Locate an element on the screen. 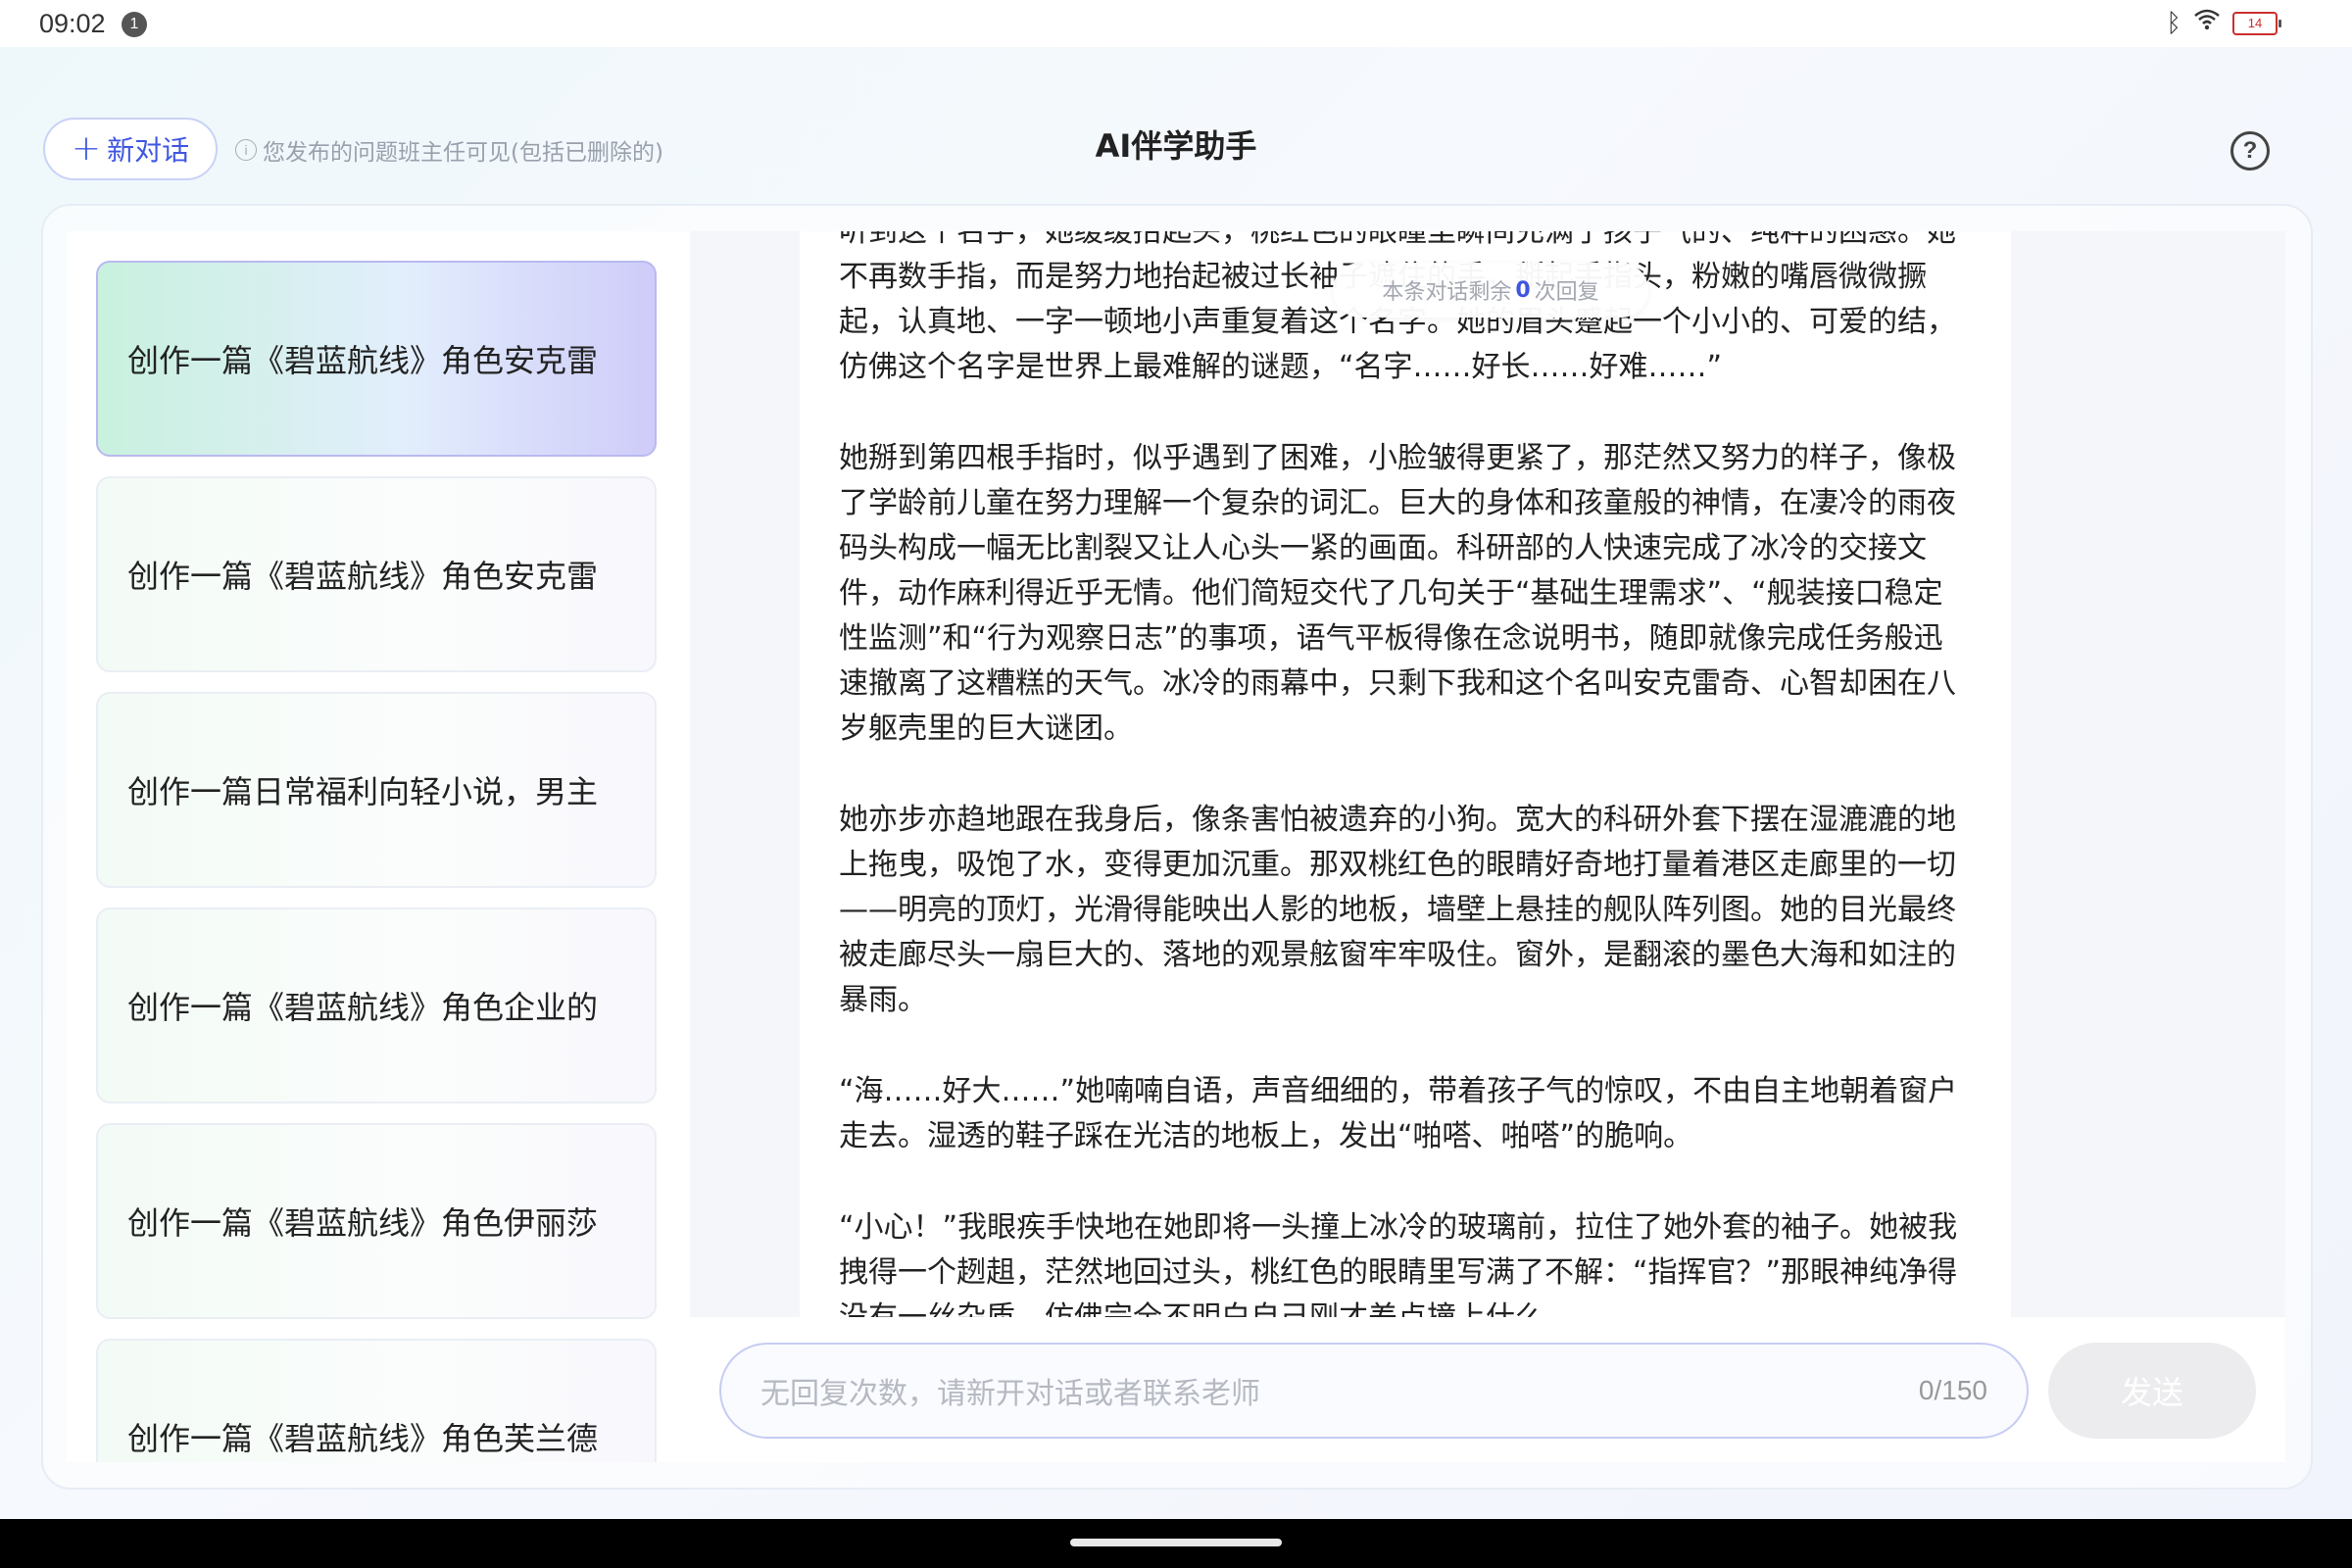  status-icons: ᛒ 14 is located at coordinates (2223, 23).